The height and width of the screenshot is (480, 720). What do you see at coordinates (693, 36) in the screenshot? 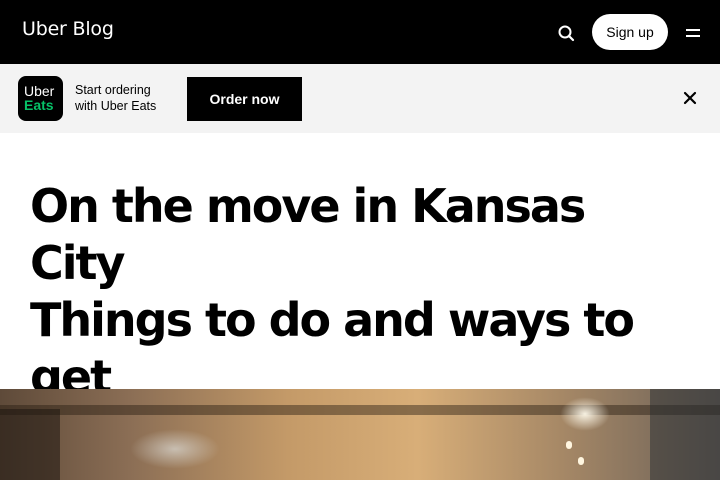
I see `menu-line-bottom` at bounding box center [693, 36].